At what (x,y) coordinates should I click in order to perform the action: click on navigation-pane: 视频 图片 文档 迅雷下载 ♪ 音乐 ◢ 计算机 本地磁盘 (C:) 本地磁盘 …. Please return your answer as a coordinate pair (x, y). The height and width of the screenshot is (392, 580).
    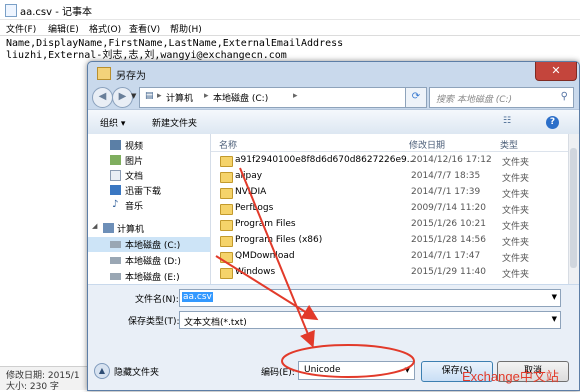
    Looking at the image, I should click on (149, 209).